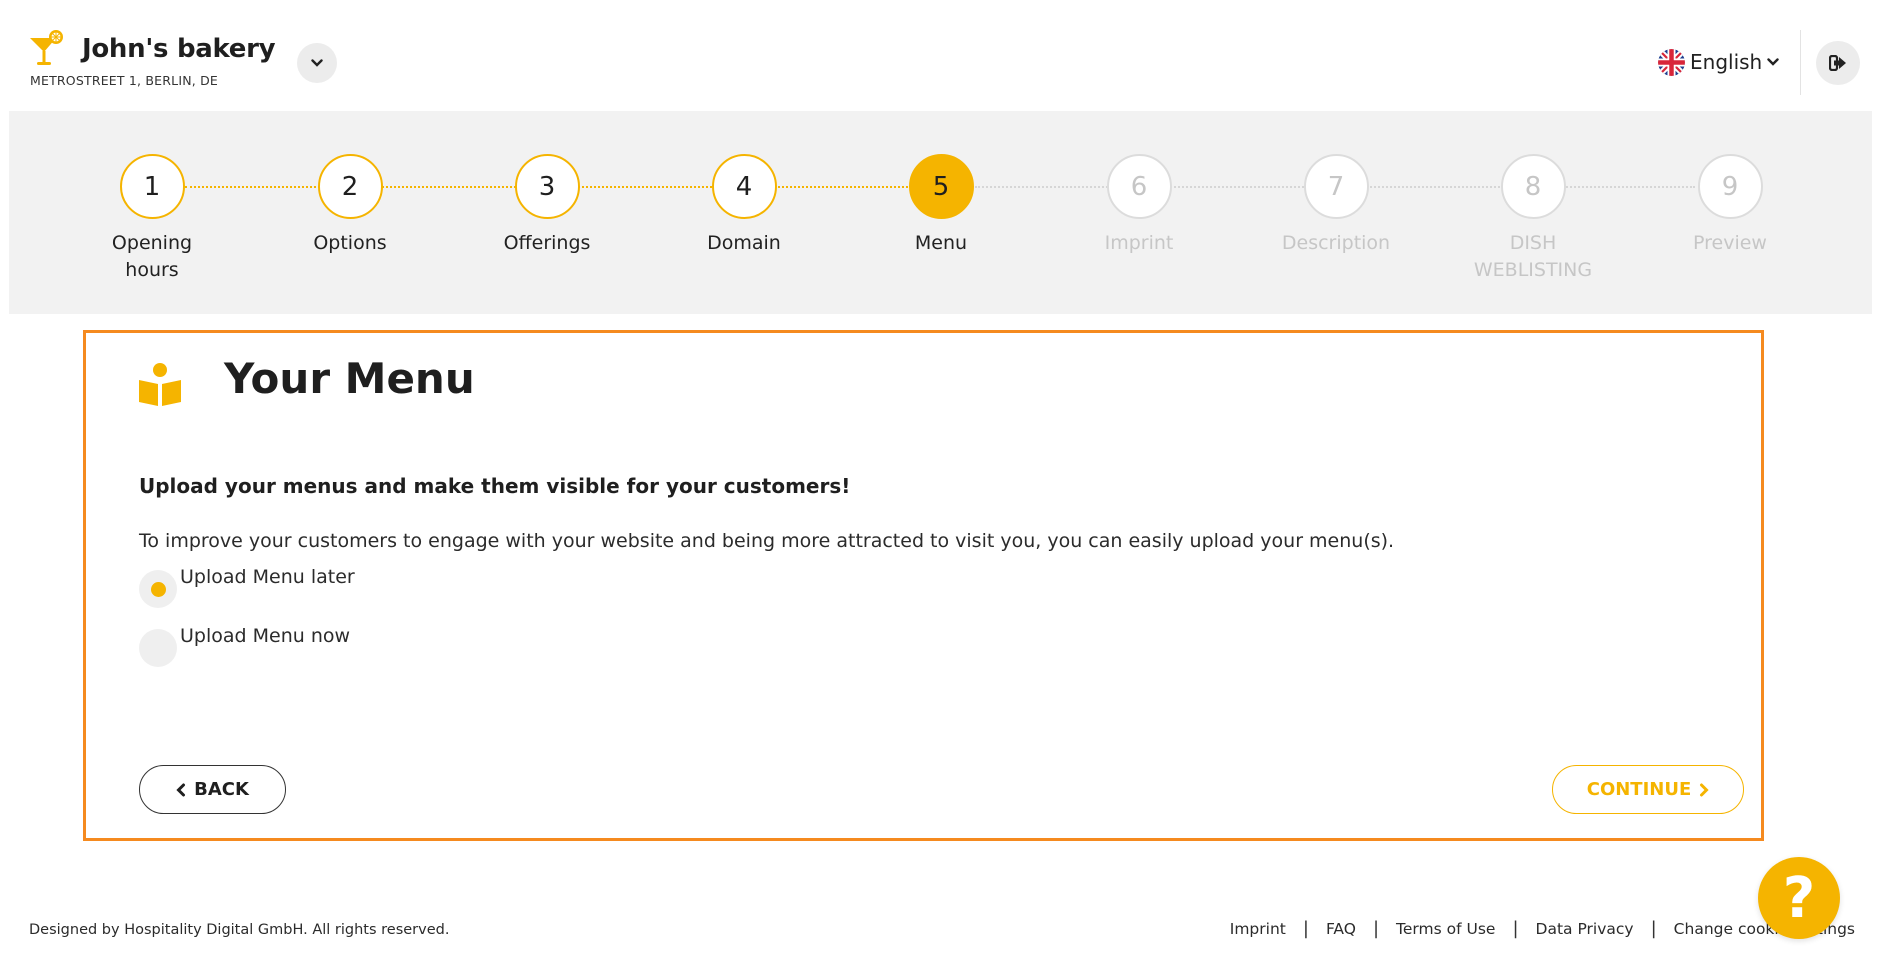  I want to click on step-options: 2 Options, so click(350, 205).